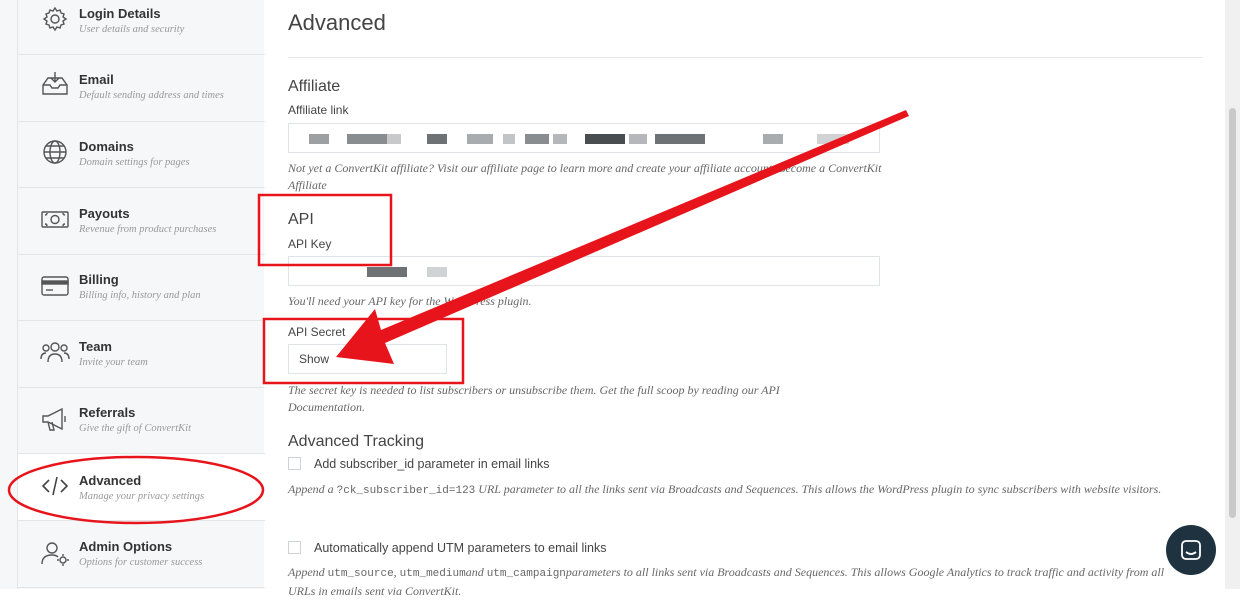 This screenshot has height=600, width=1240. Describe the element at coordinates (294, 463) in the screenshot. I see `subscriber-id-checkbox` at that location.